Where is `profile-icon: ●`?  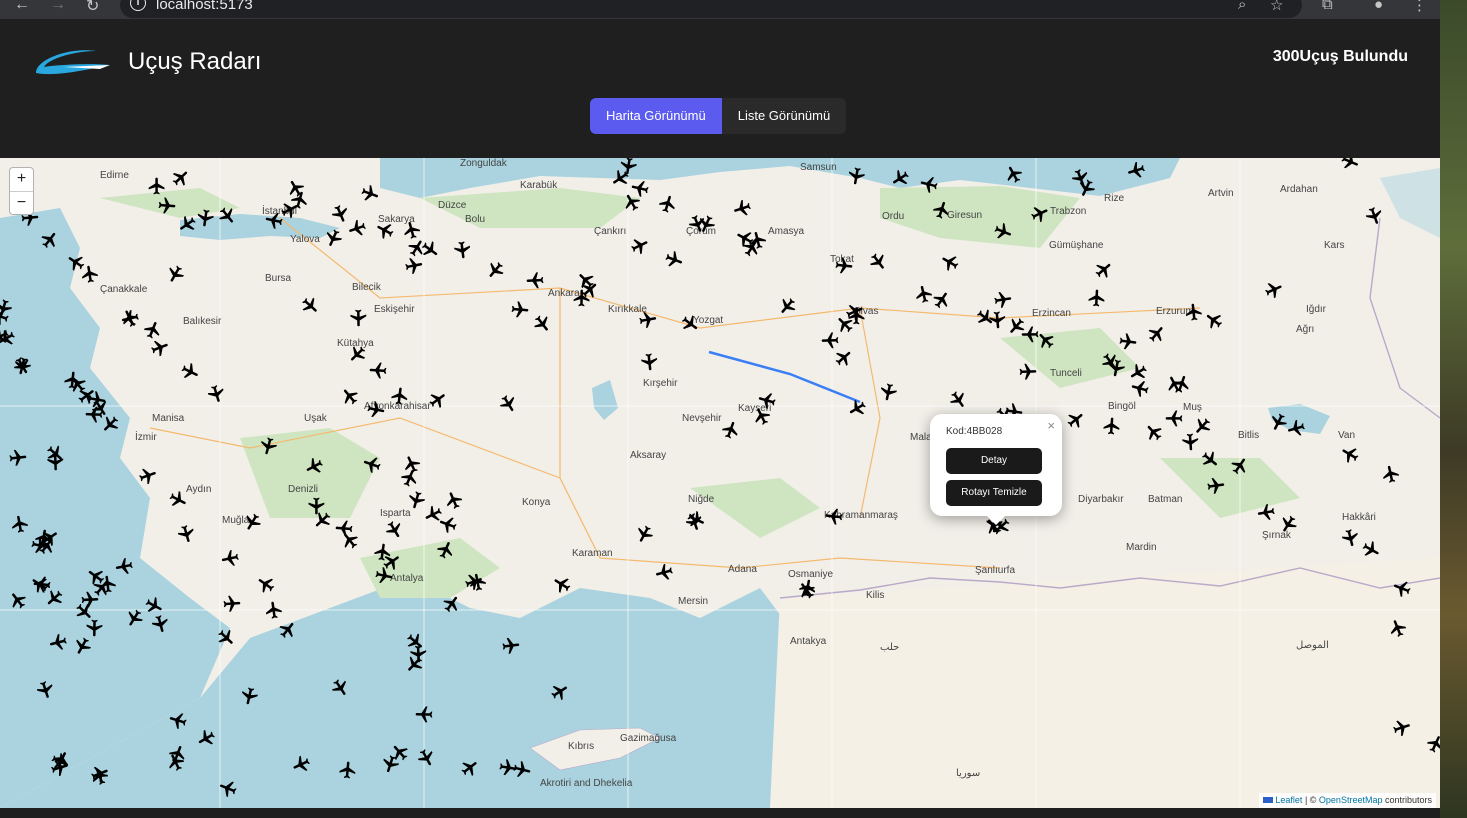
profile-icon: ● is located at coordinates (1378, 6).